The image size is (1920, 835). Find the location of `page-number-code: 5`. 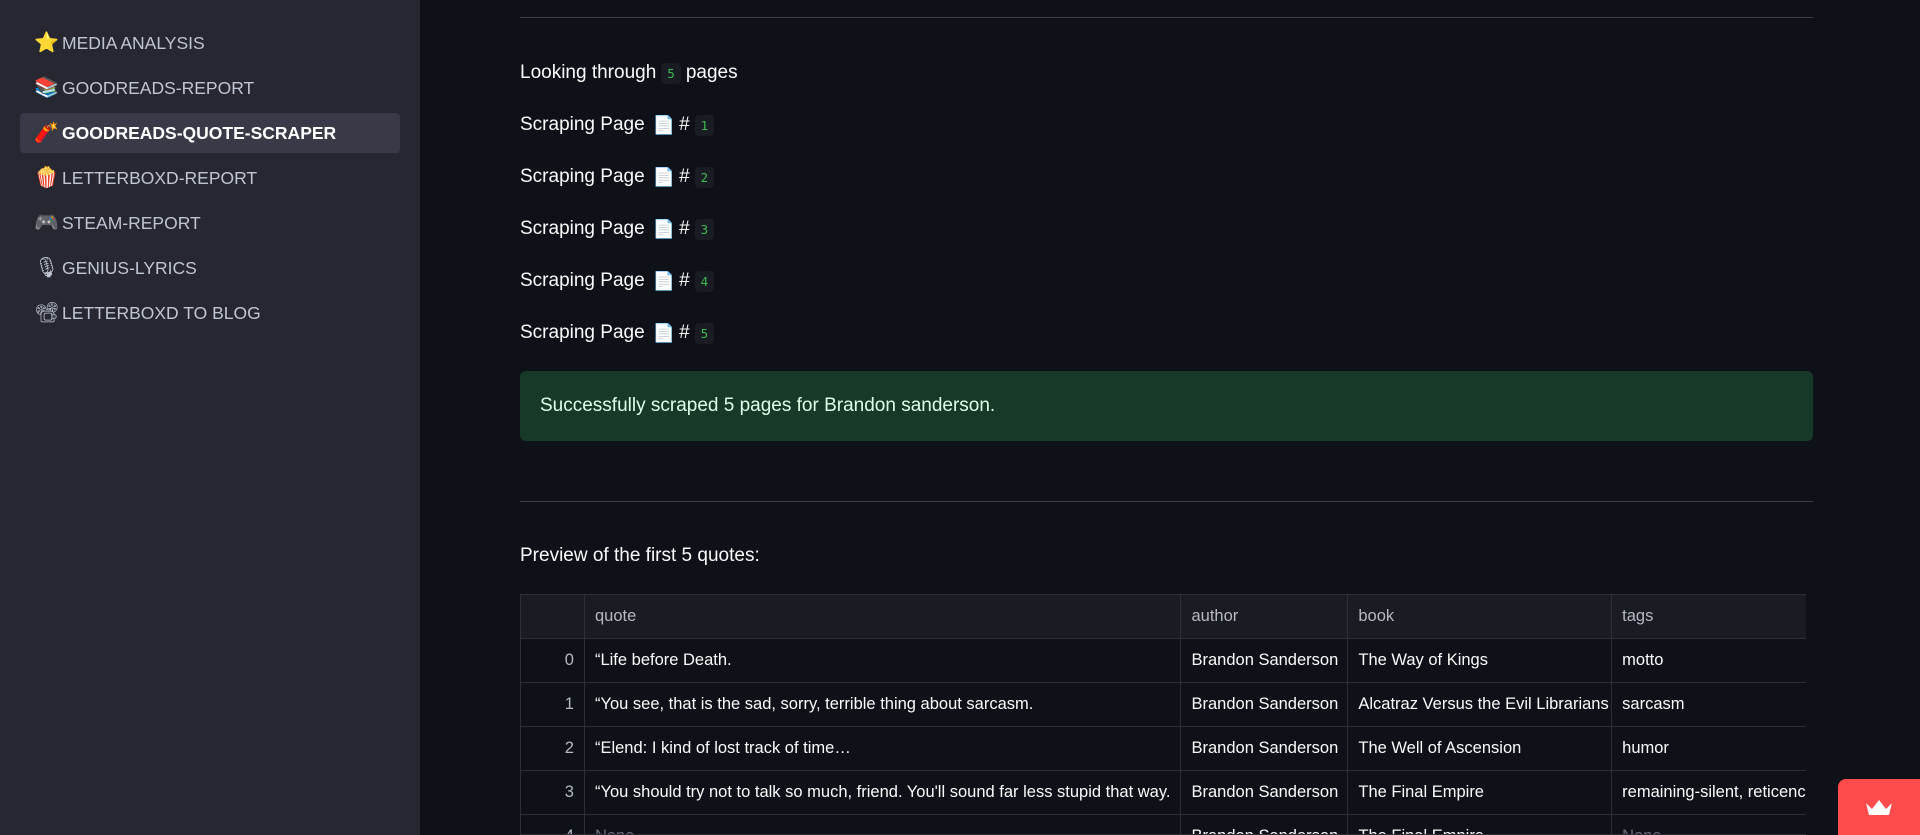

page-number-code: 5 is located at coordinates (704, 333).